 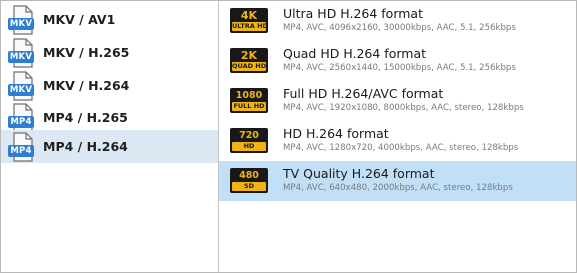 I want to click on 480-sd-badge-icon: 480 SD, so click(x=249, y=180).